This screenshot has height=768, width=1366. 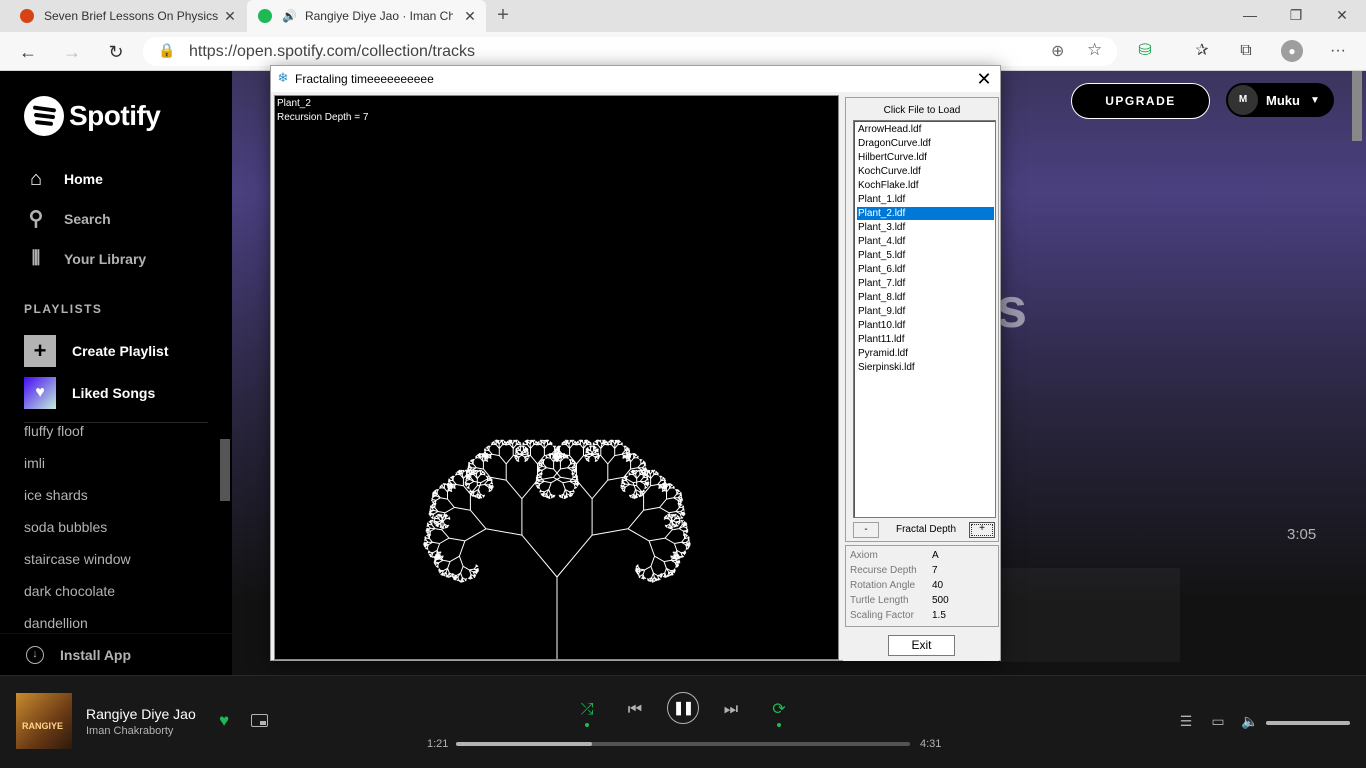 I want to click on playlist-item: ice shards, so click(x=56, y=495).